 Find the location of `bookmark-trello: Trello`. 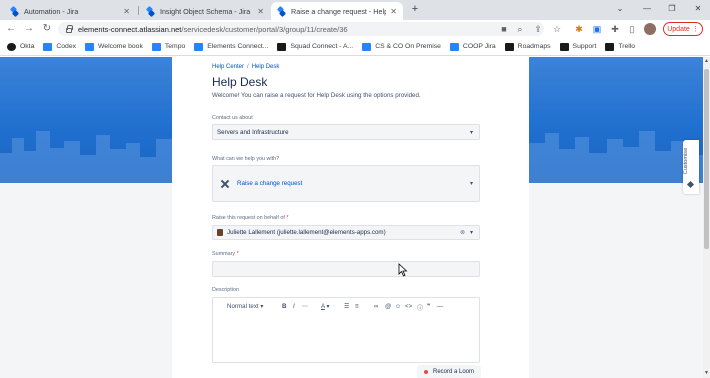

bookmark-trello: Trello is located at coordinates (620, 46).